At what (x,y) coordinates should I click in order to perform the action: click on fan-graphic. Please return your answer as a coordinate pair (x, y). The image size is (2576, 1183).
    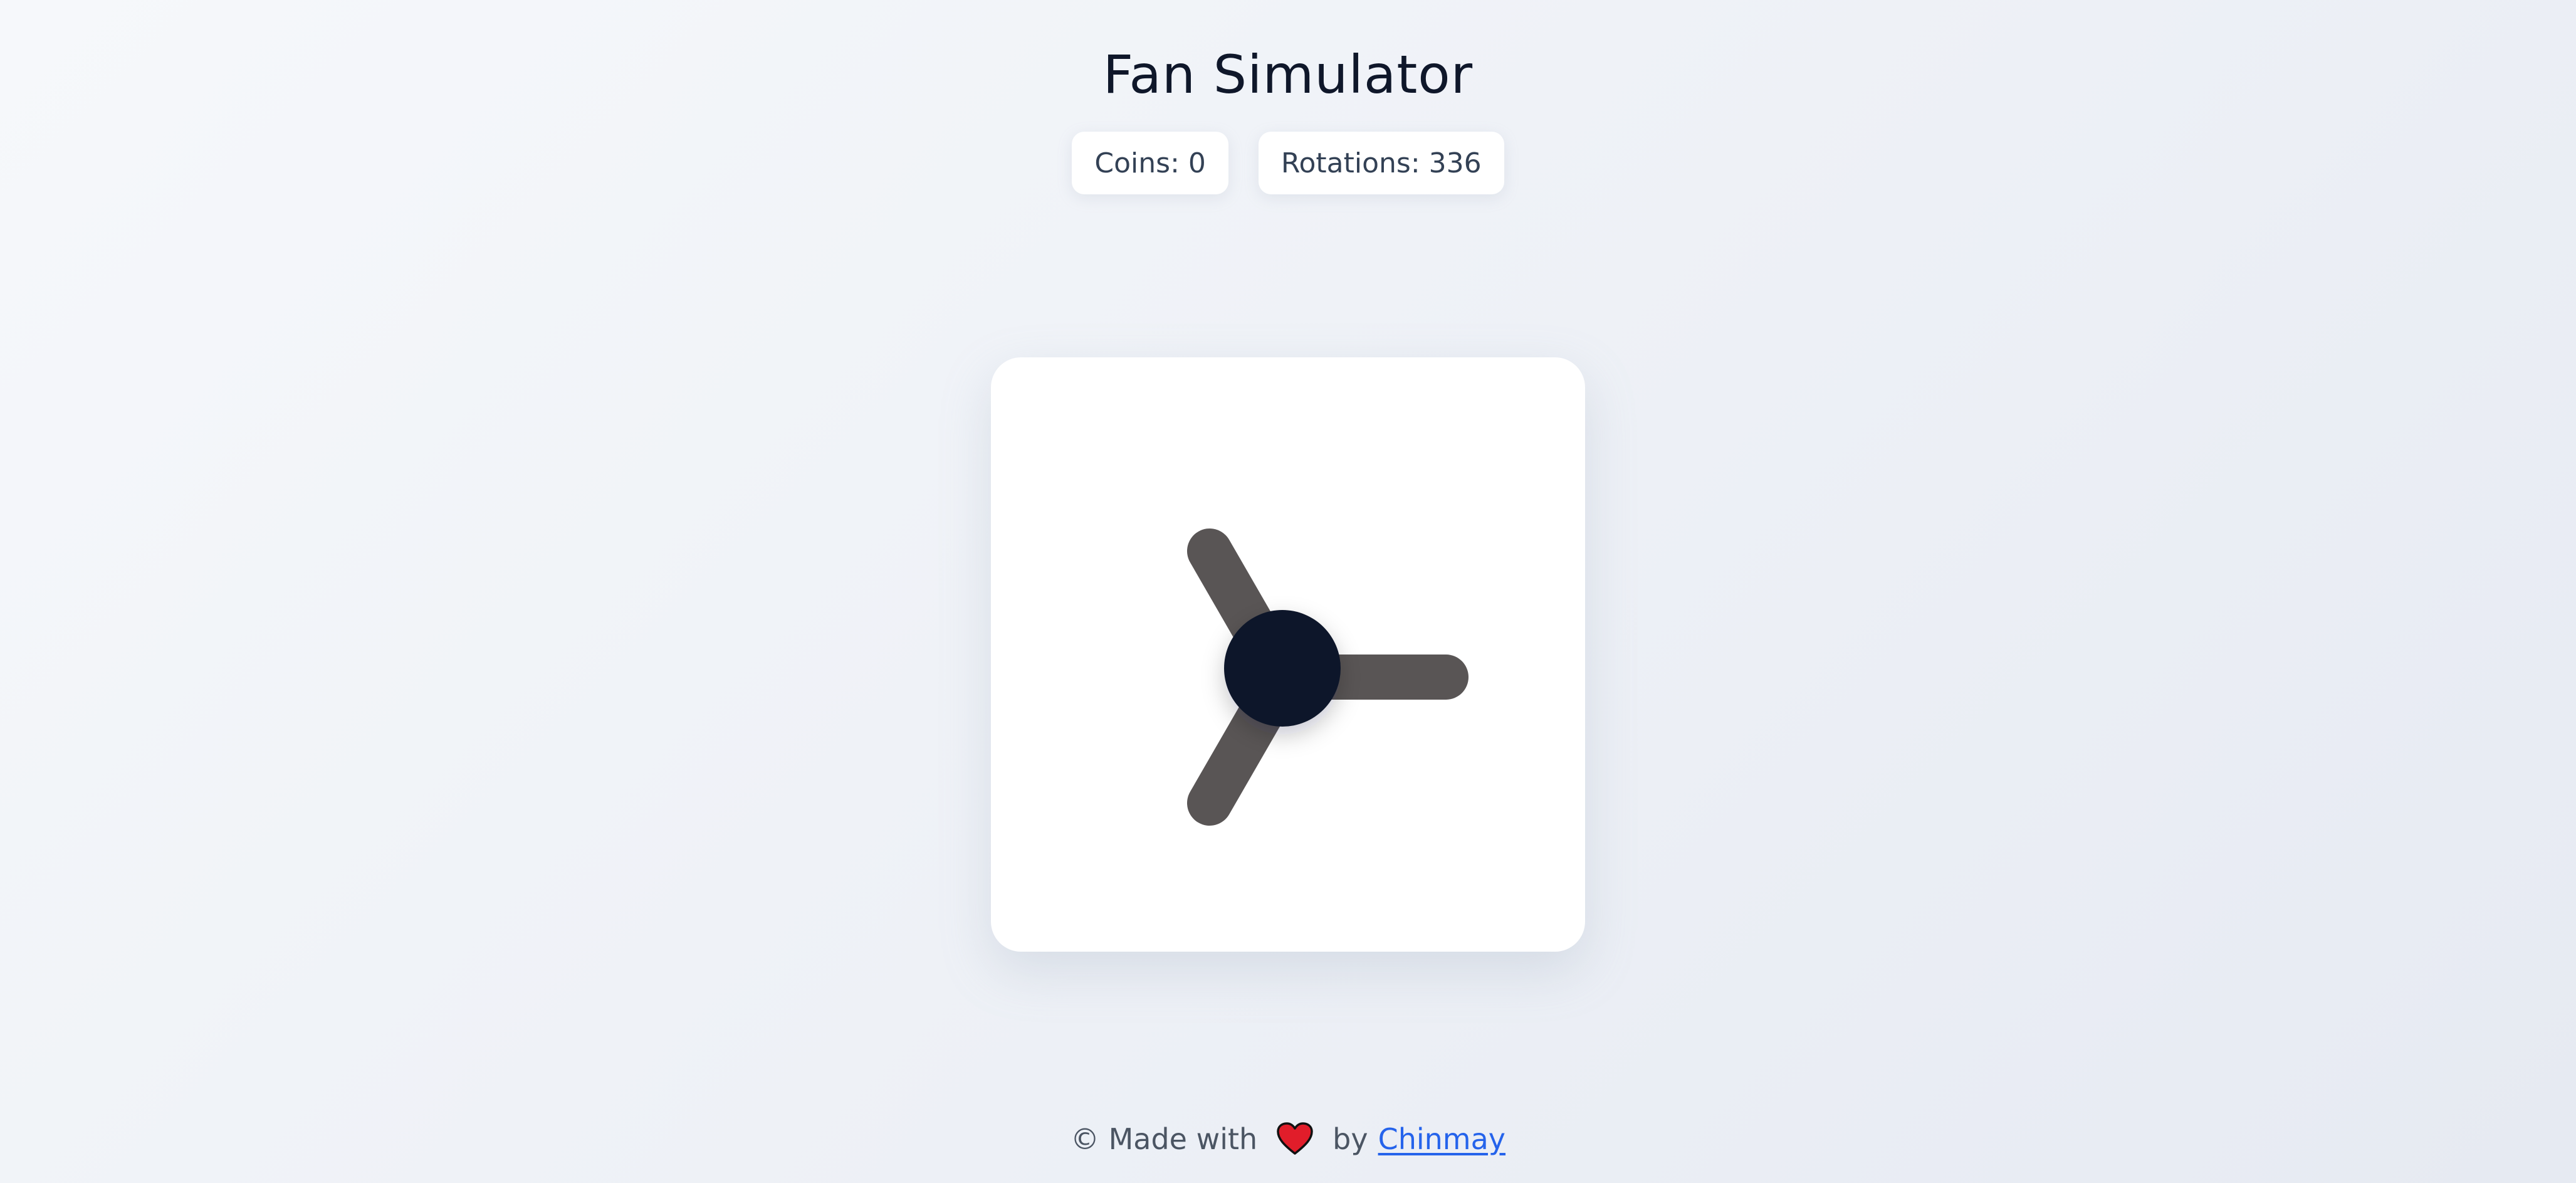
    Looking at the image, I should click on (1288, 654).